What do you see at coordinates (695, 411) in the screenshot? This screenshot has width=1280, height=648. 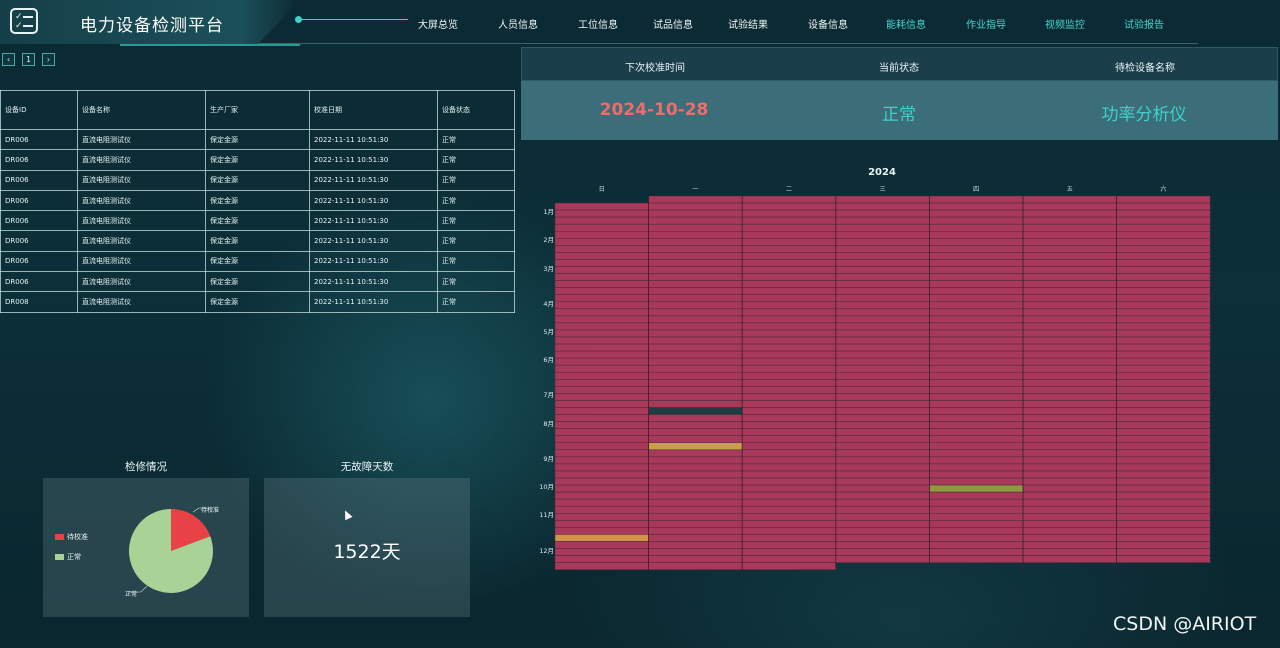 I see `calendar-day-highlight` at bounding box center [695, 411].